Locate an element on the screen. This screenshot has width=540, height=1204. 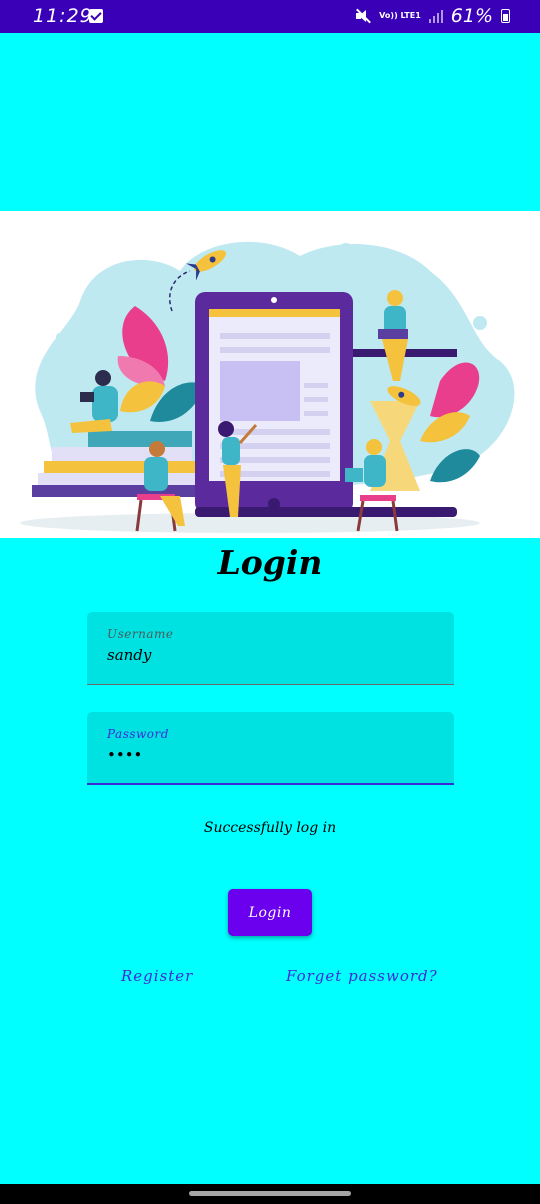
checkbox-notification-icon is located at coordinates (96, 16).